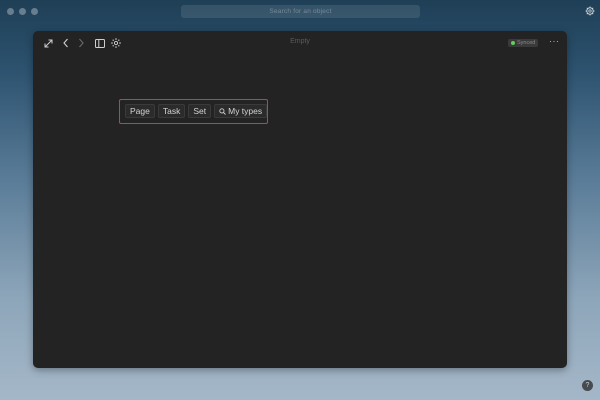  I want to click on object-type-list: Page Task Set My types, so click(196, 111).